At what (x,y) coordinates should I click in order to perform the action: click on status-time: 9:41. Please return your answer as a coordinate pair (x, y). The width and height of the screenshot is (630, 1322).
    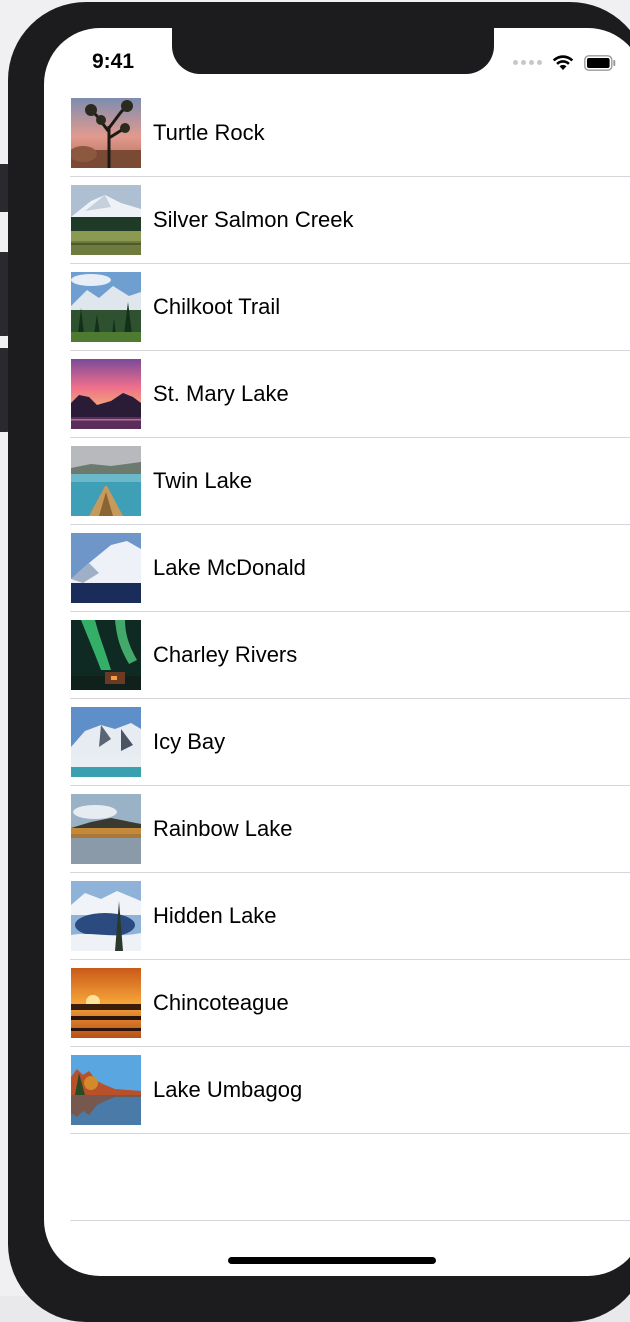
    Looking at the image, I should click on (113, 61).